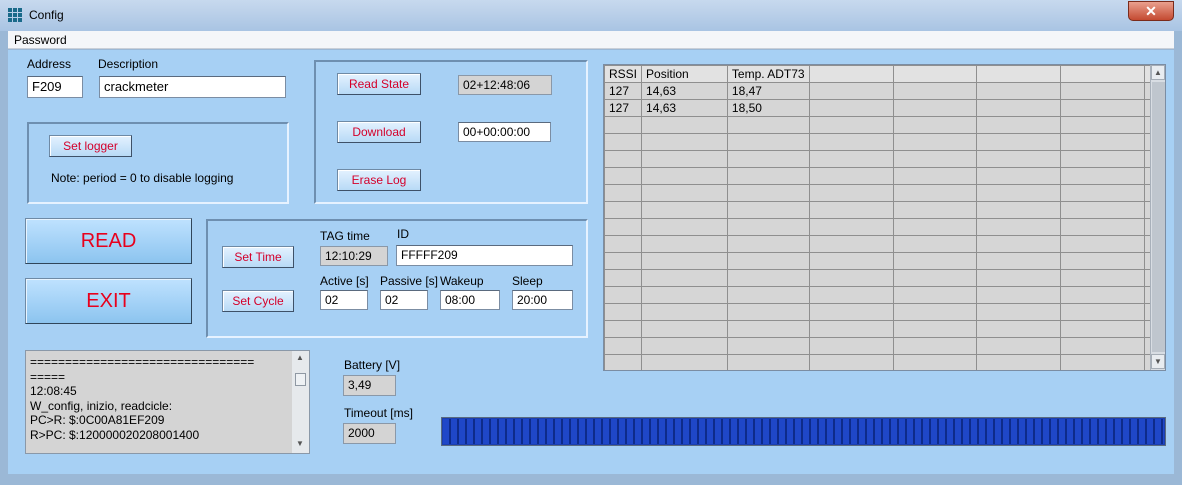  Describe the element at coordinates (40, 40) in the screenshot. I see `menu-item-password: Password` at that location.